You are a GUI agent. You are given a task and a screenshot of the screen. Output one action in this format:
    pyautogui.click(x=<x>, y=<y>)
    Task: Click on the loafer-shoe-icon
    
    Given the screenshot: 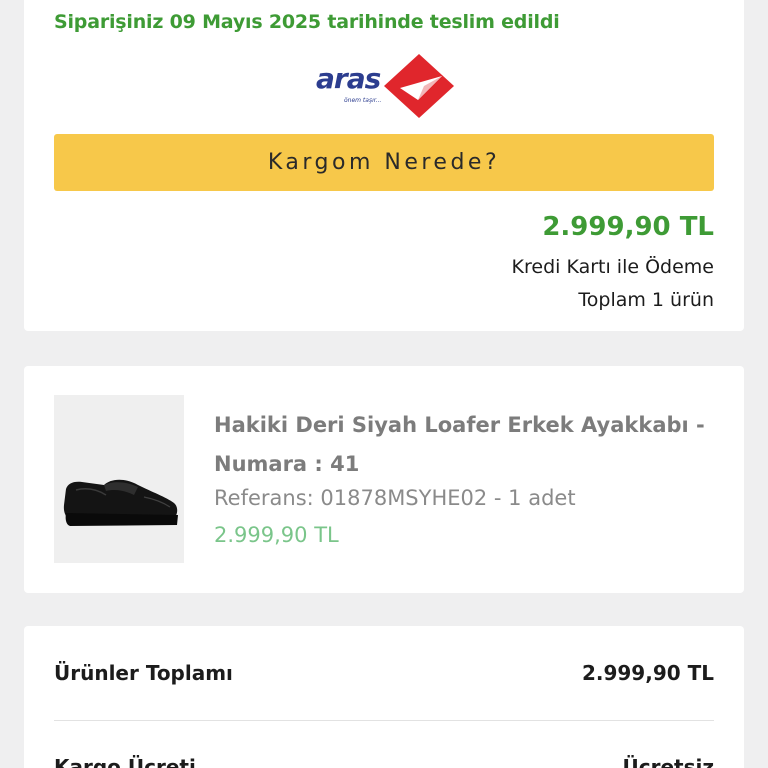 What is the action you would take?
    pyautogui.click(x=120, y=502)
    